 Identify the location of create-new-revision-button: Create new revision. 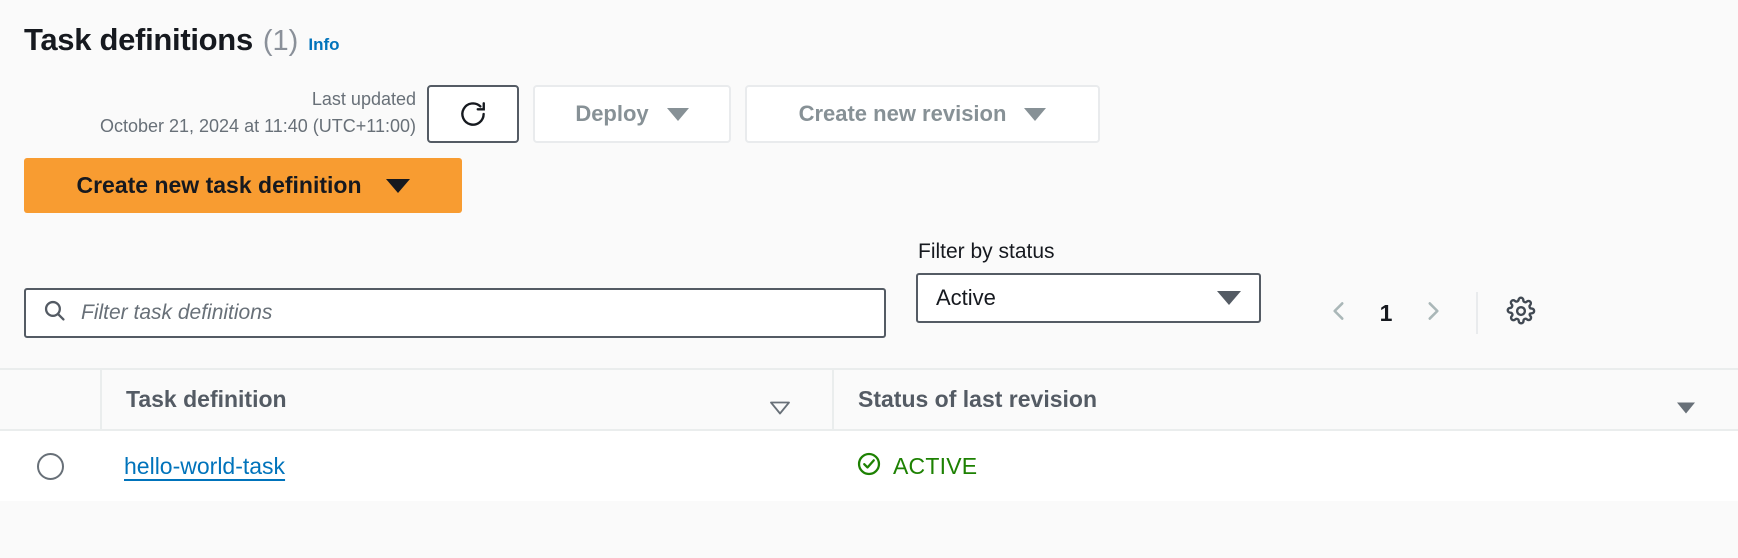
(922, 114).